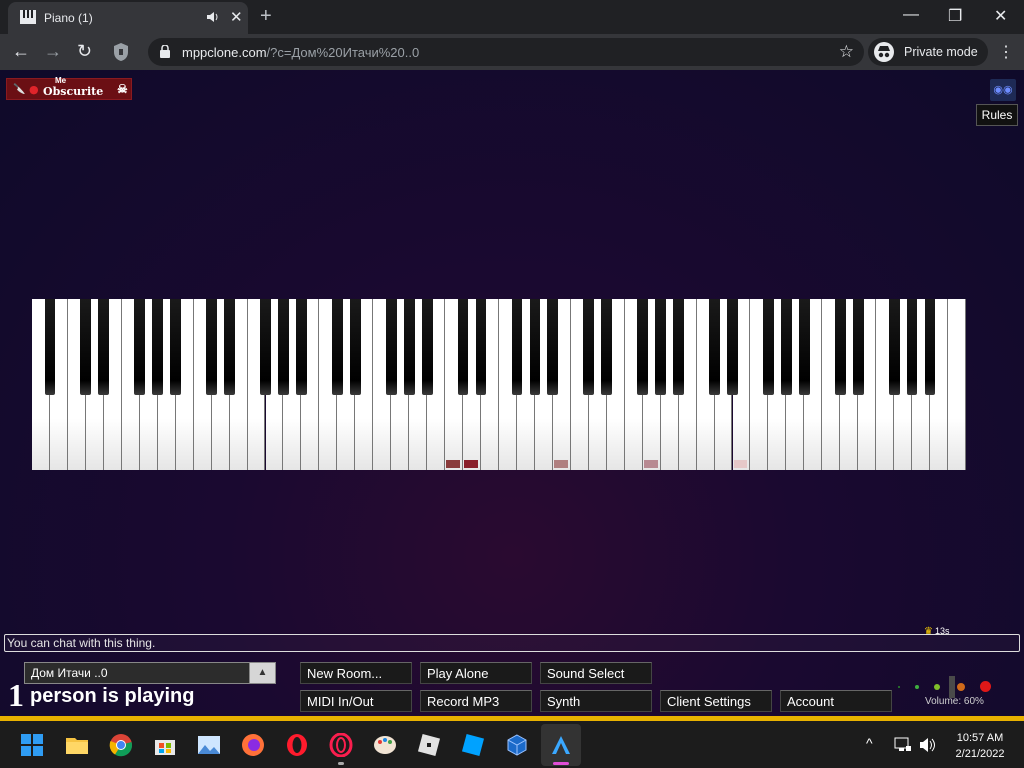 The height and width of the screenshot is (768, 1024). I want to click on chevron-up-icon: ▲, so click(262, 673).